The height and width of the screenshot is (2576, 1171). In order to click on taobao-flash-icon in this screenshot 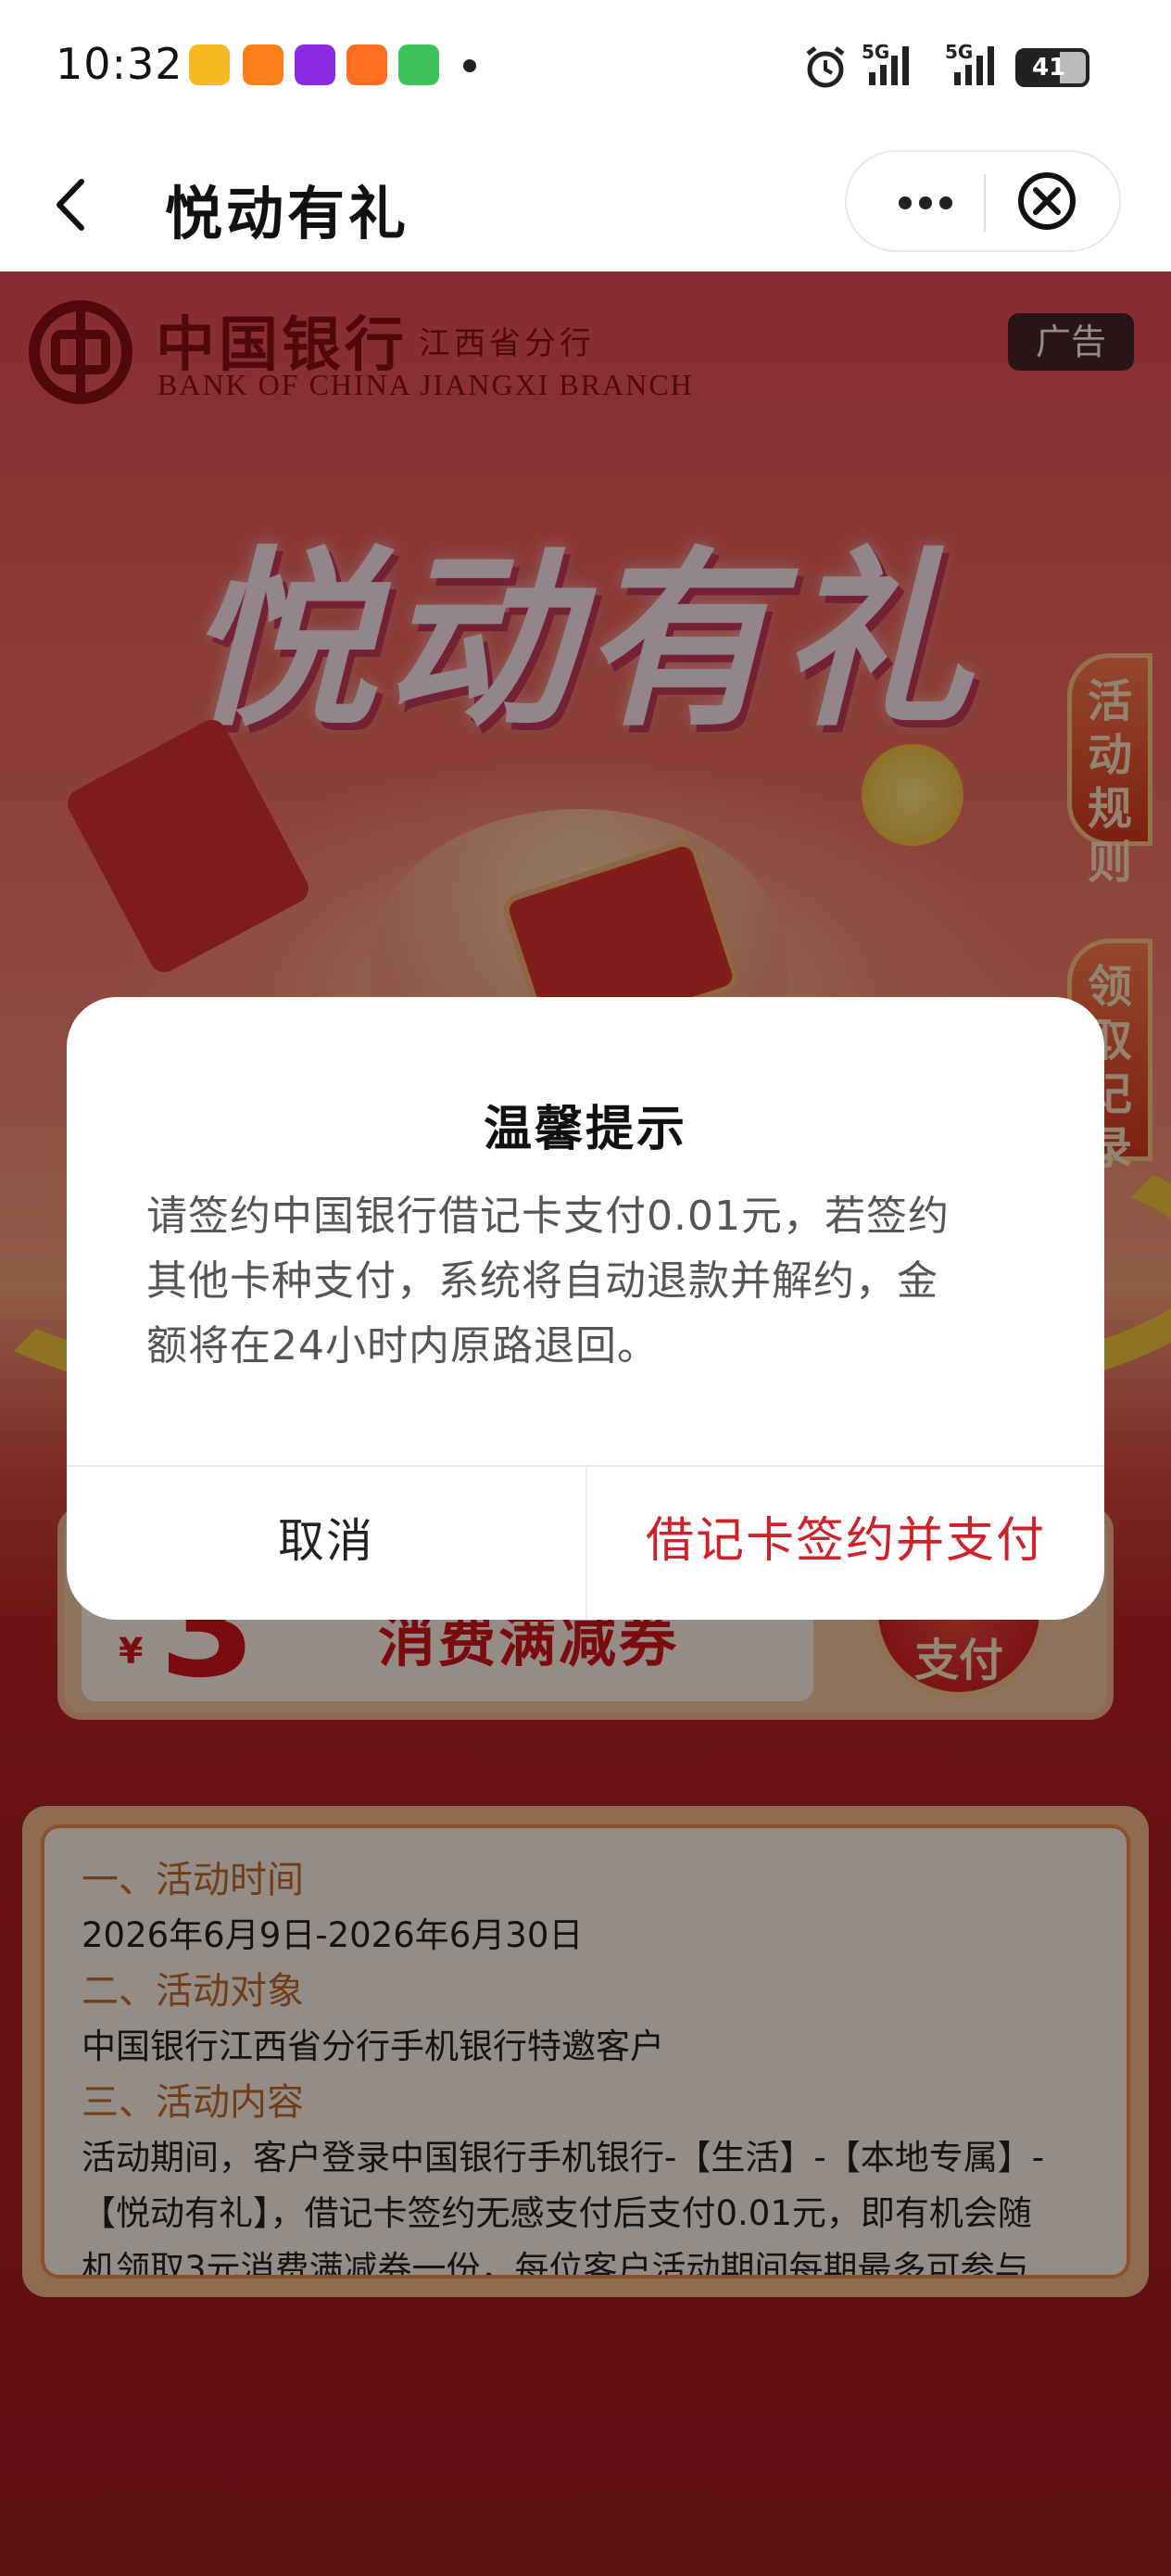, I will do `click(263, 64)`.